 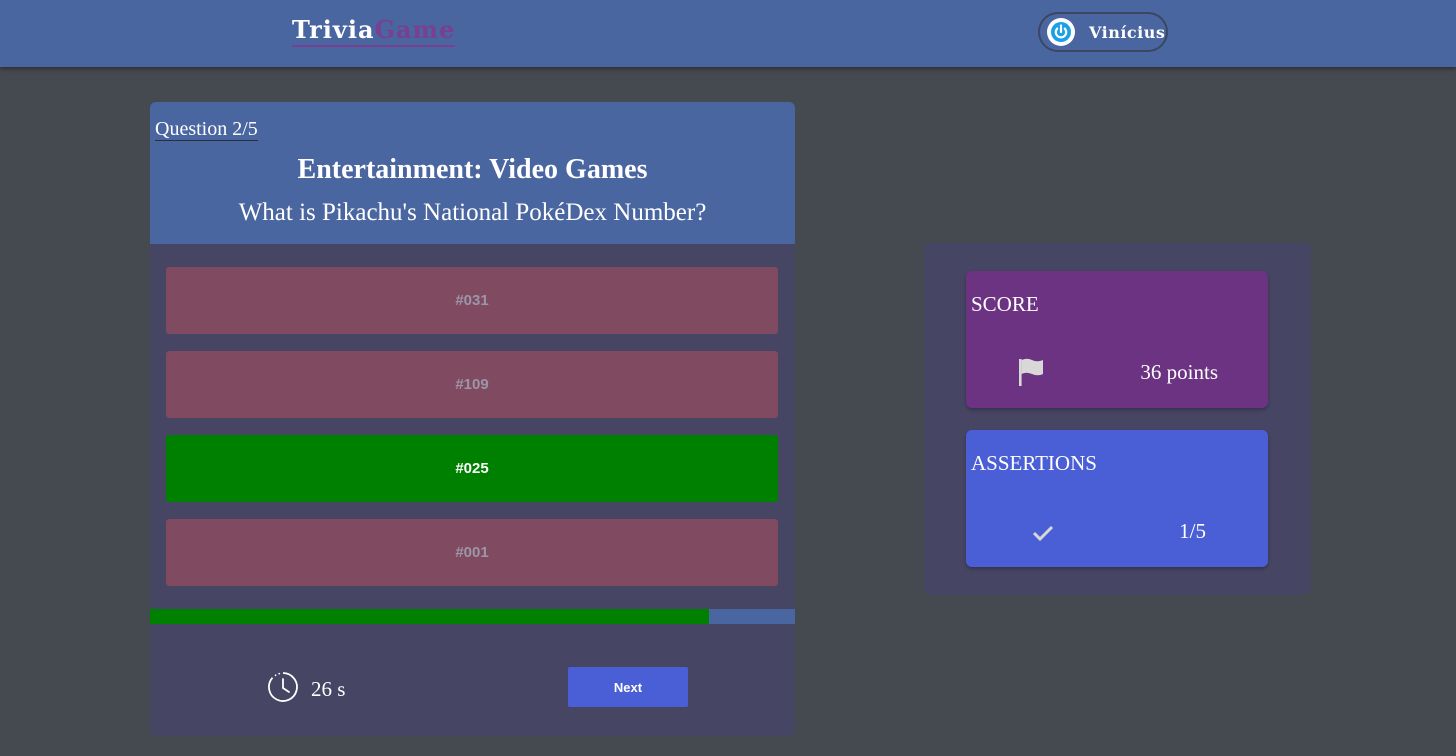 I want to click on answer-option-3-correct: #025, so click(x=472, y=468).